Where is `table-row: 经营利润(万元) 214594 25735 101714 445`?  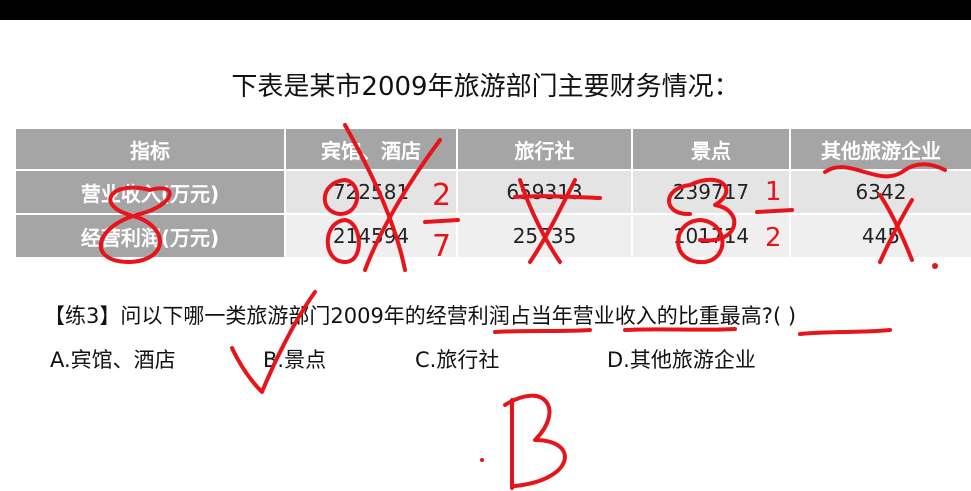 table-row: 经营利润(万元) 214594 25735 101714 445 is located at coordinates (492, 236).